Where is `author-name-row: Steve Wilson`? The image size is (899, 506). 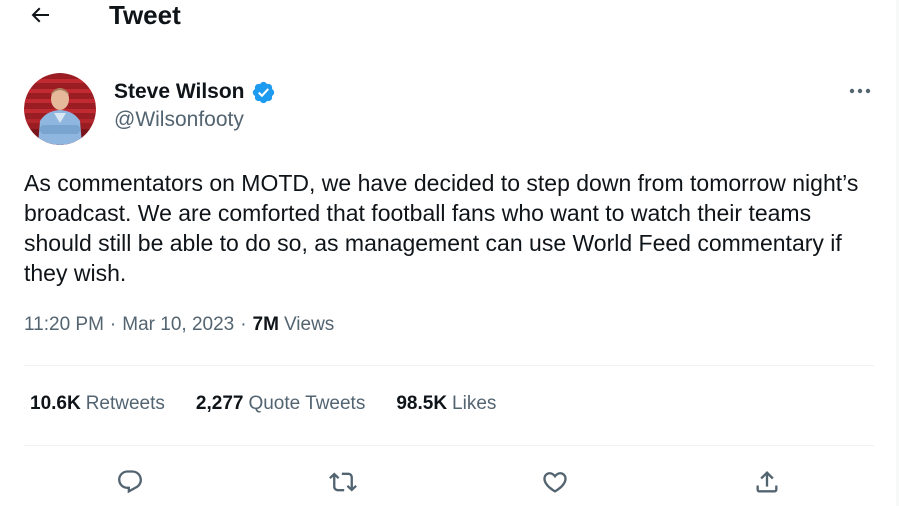 author-name-row: Steve Wilson is located at coordinates (195, 92).